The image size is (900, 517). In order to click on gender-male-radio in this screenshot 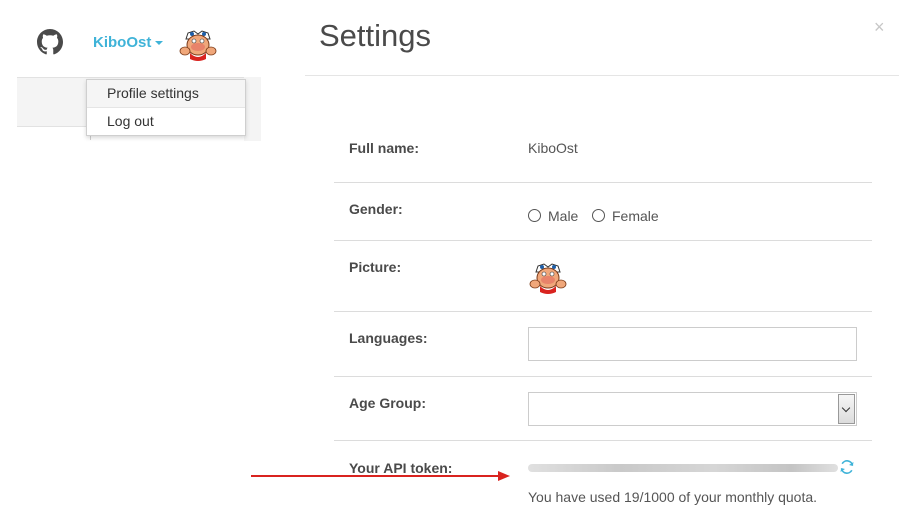, I will do `click(534, 215)`.